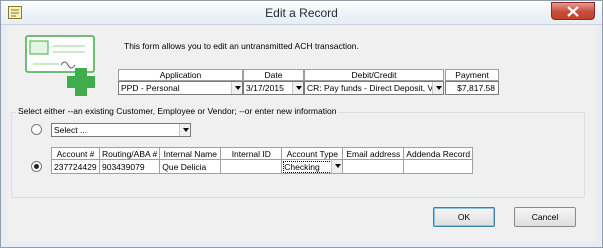 This screenshot has width=603, height=248. Describe the element at coordinates (312, 153) in the screenshot. I see `col-account-type: Account Type` at that location.